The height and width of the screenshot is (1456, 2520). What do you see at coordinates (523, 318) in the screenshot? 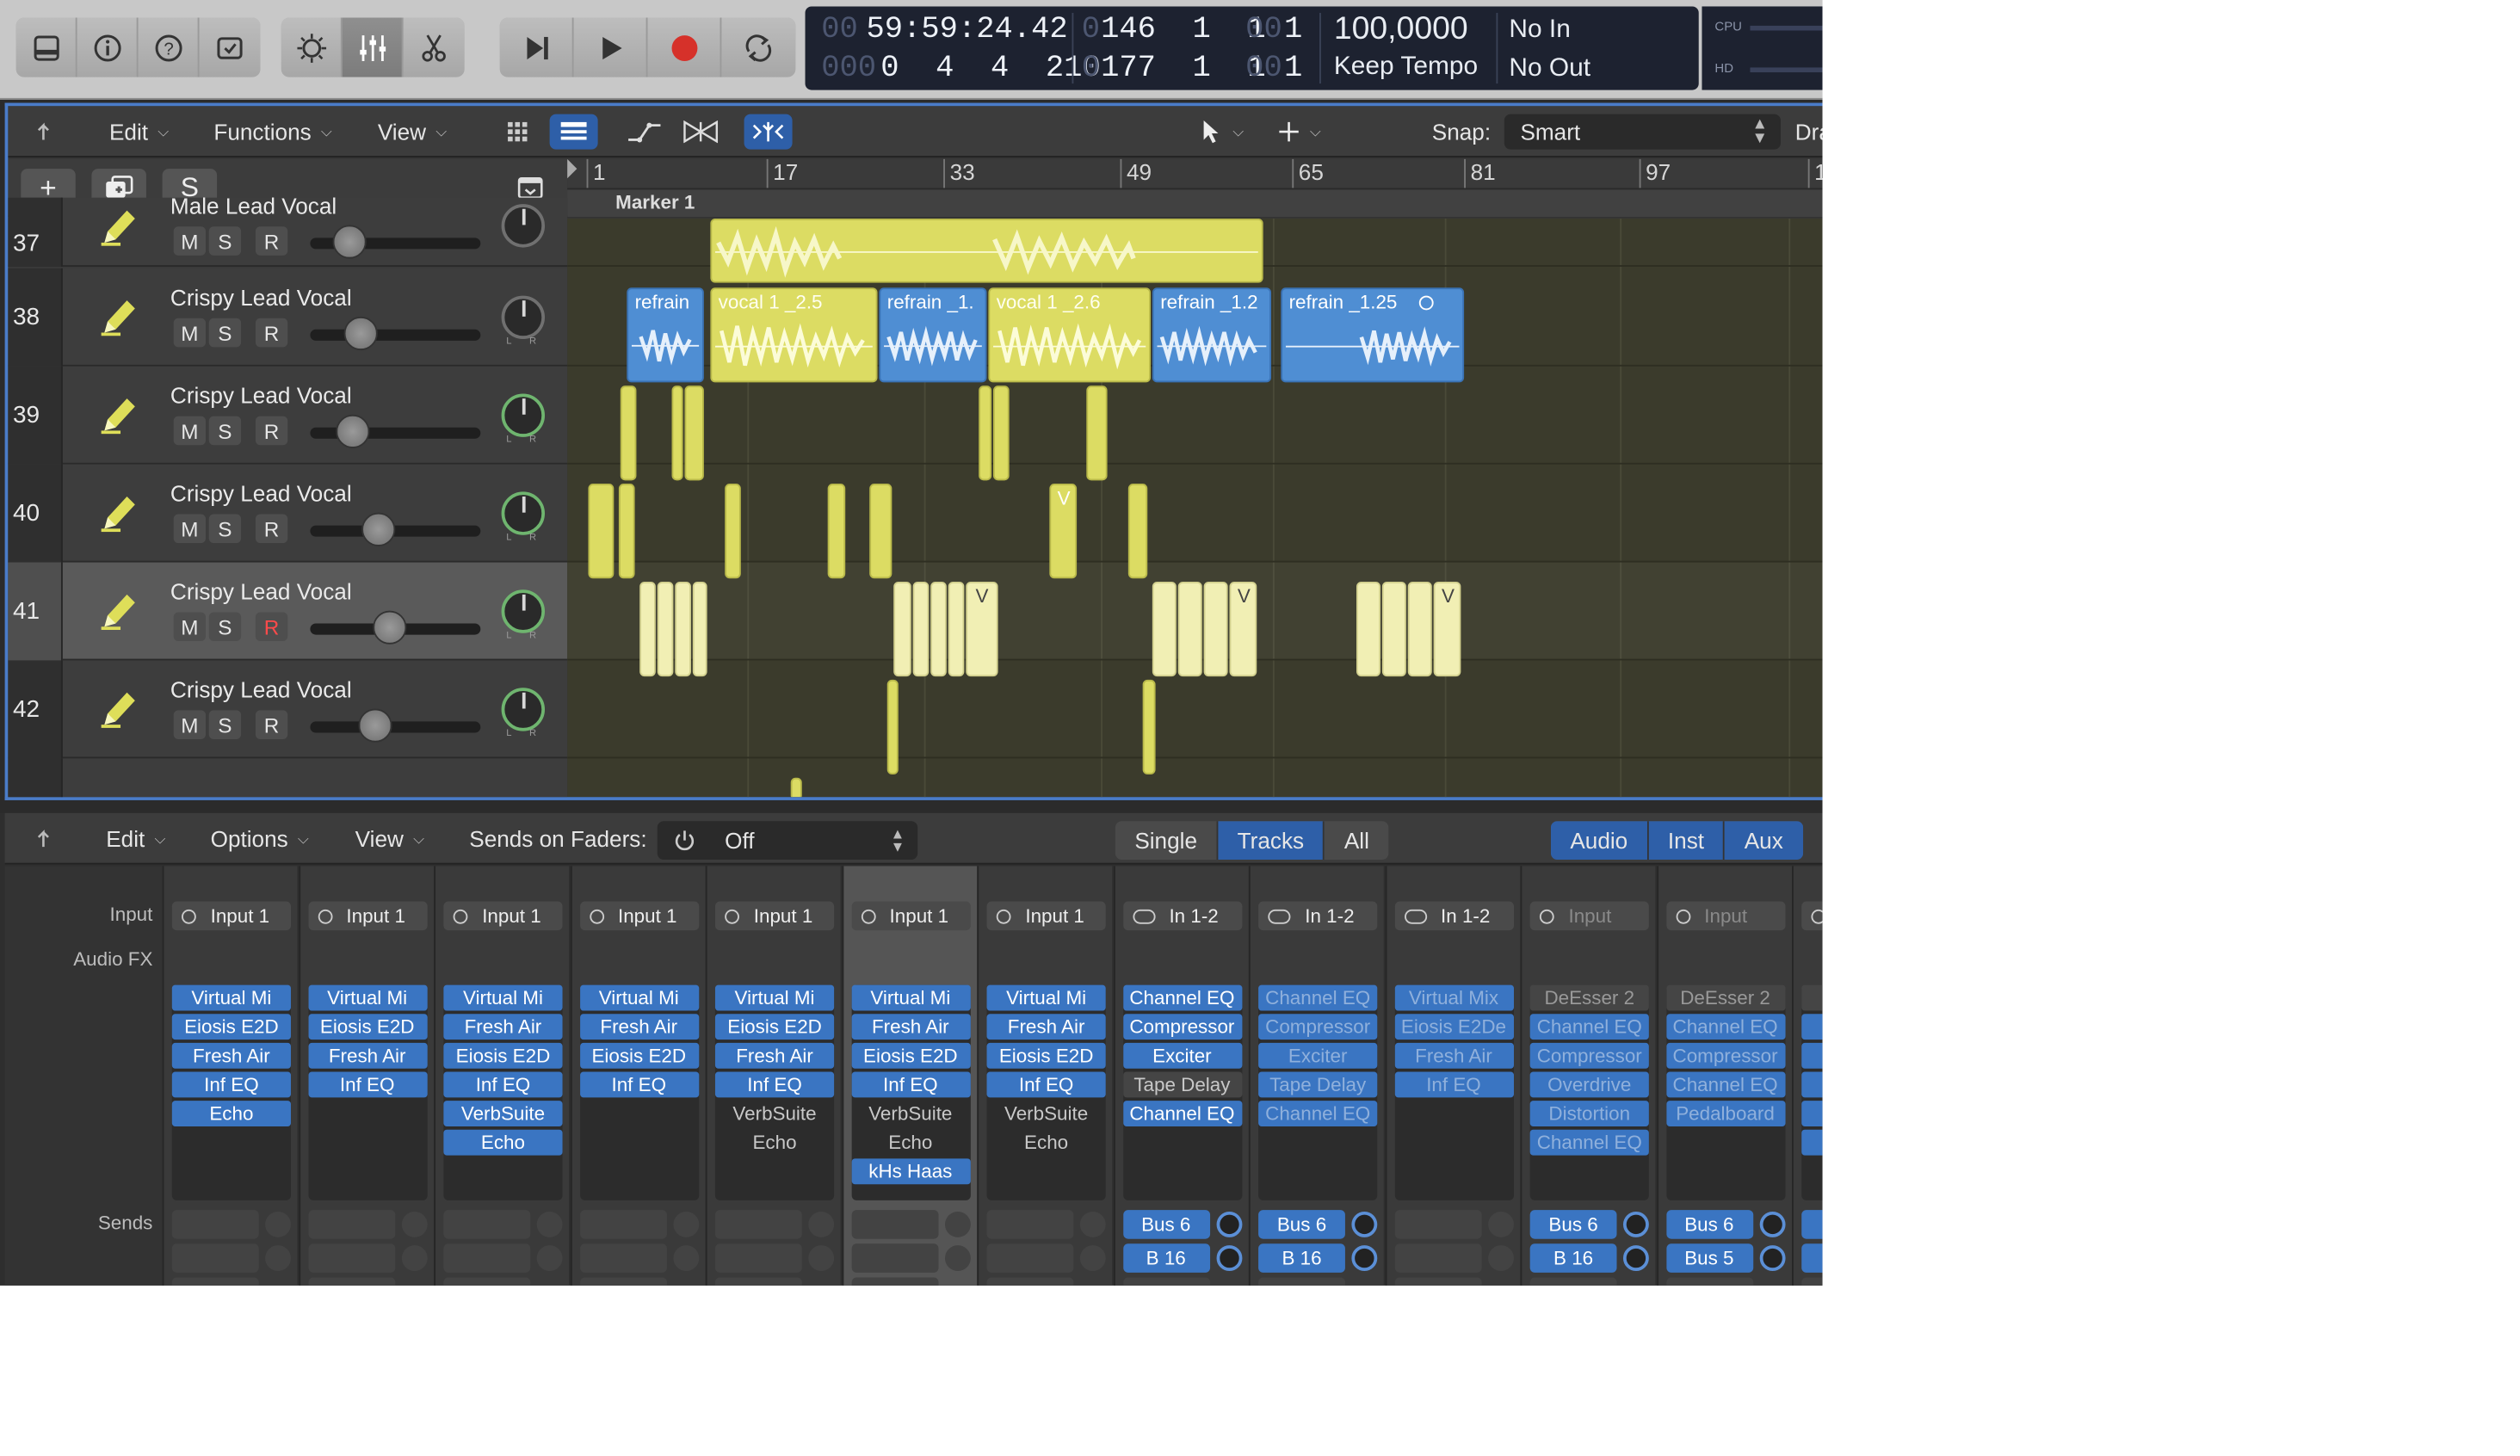
I see `pan-knob` at bounding box center [523, 318].